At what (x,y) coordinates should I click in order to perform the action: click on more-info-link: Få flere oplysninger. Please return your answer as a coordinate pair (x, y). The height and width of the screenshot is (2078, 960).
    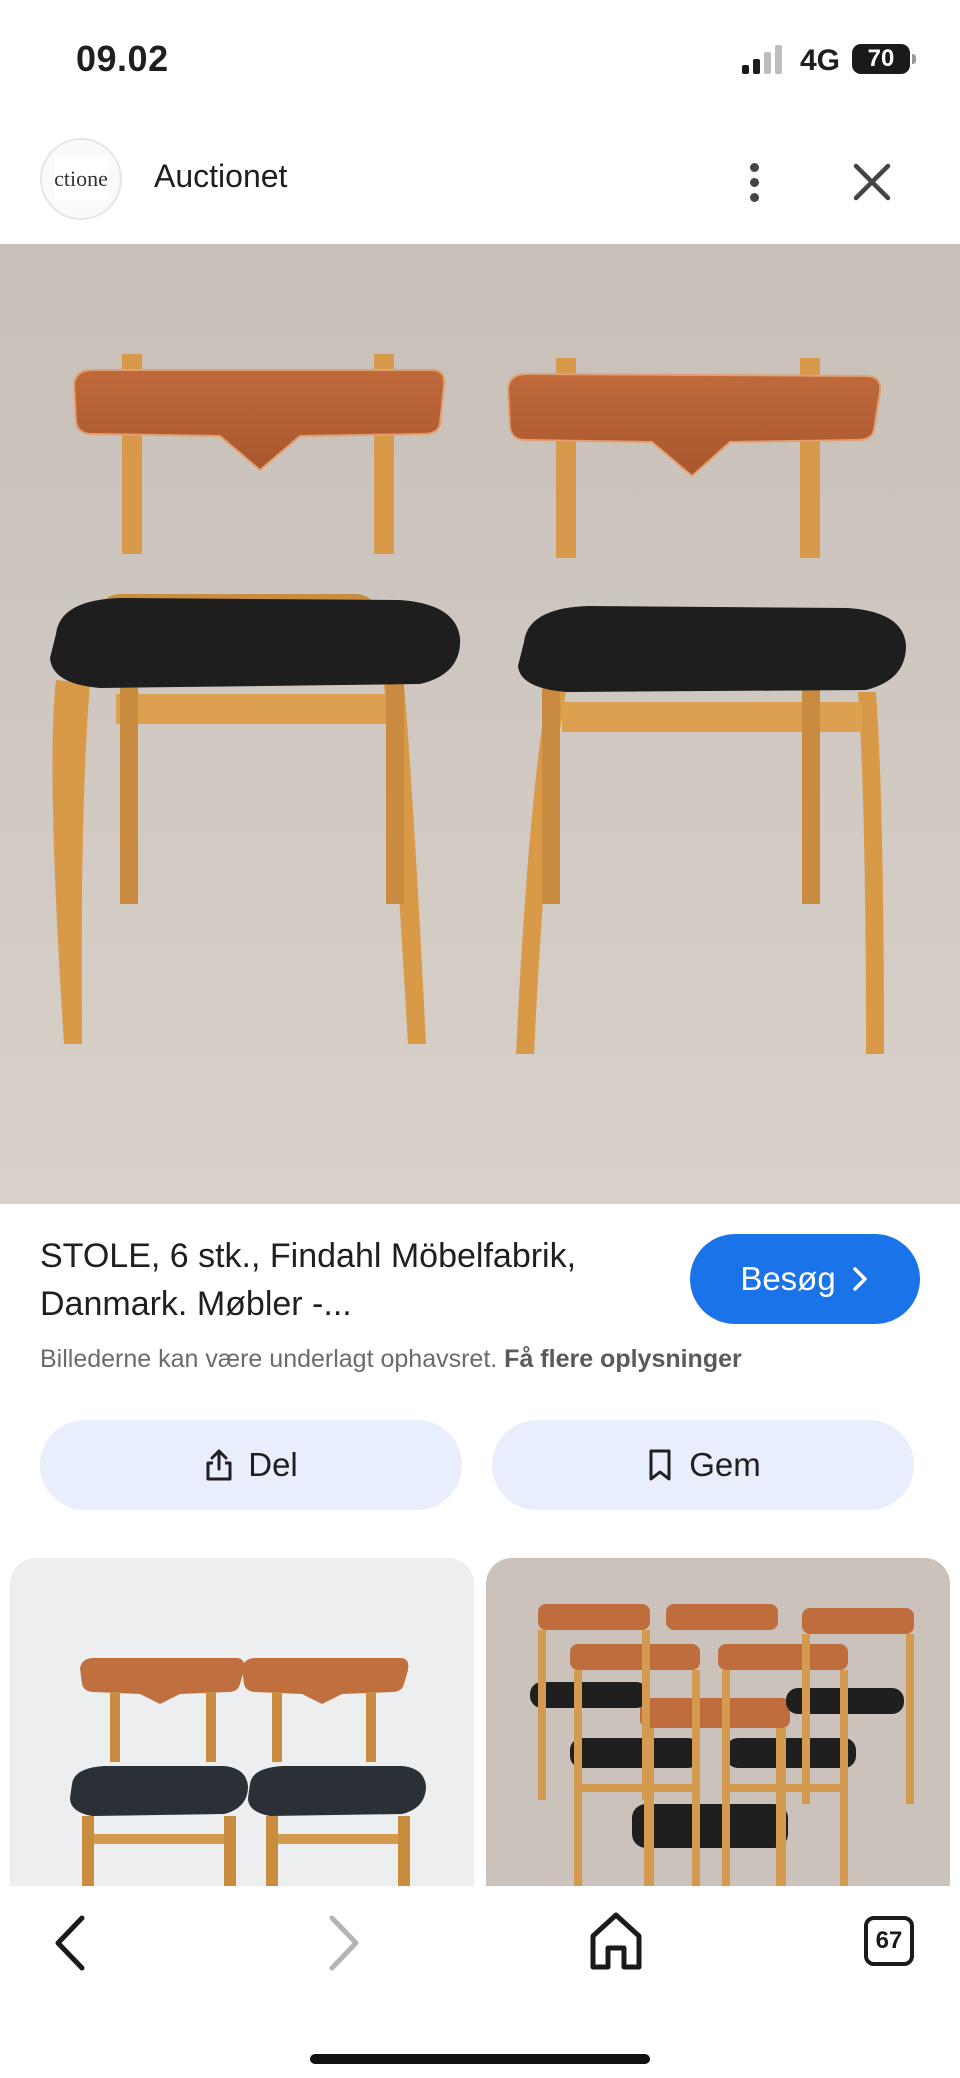
    Looking at the image, I should click on (623, 1359).